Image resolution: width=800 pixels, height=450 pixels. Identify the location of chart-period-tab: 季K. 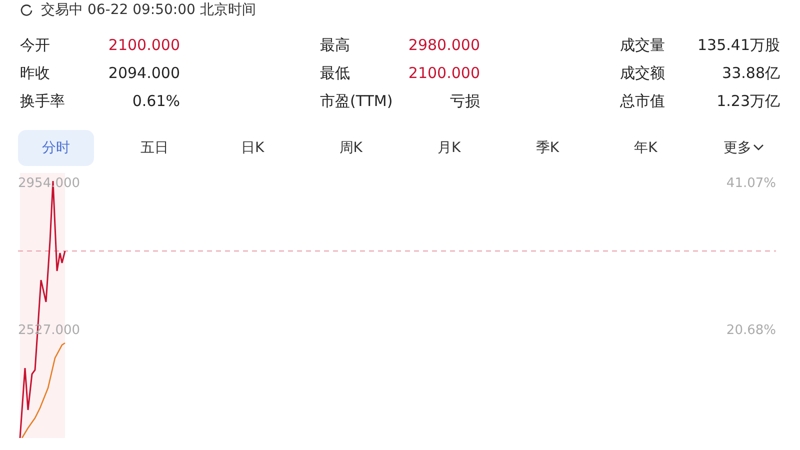
(547, 148).